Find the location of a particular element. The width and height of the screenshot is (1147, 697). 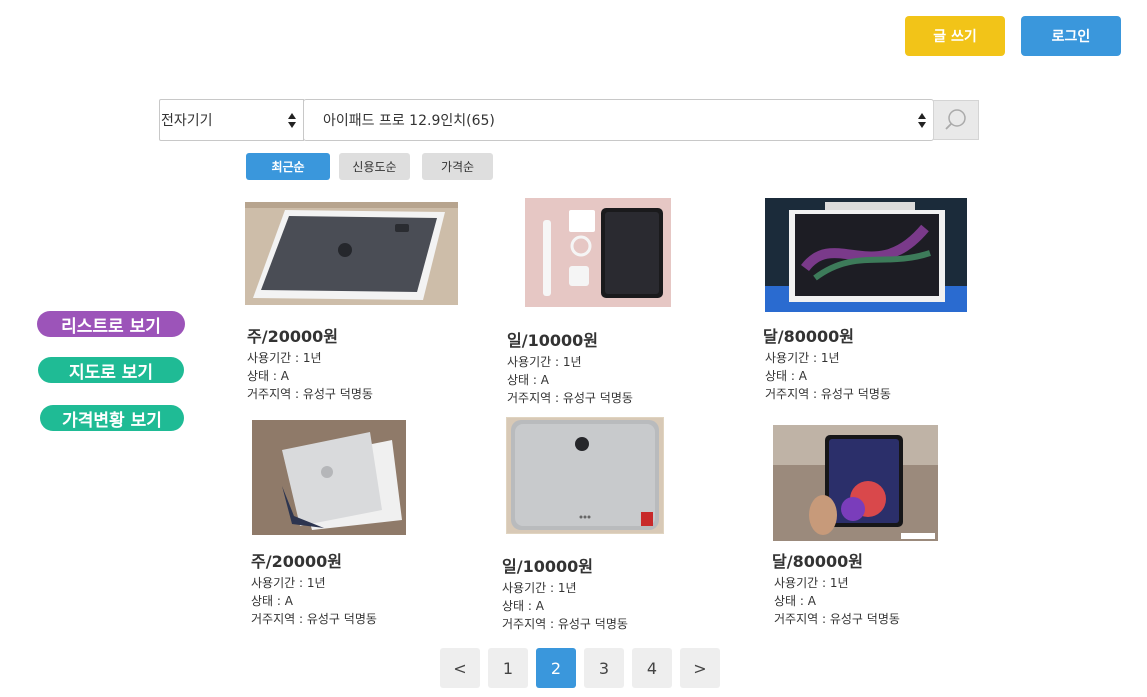

item-select: 아이패드 프로 12.9인치(65) is located at coordinates (618, 120).